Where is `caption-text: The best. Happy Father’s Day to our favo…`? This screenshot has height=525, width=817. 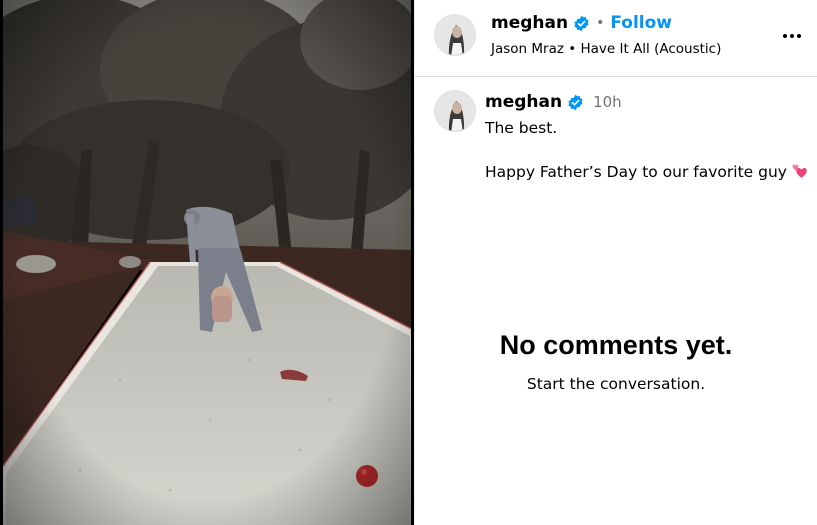
caption-text: The best. Happy Father’s Day to our favo… is located at coordinates (650, 151).